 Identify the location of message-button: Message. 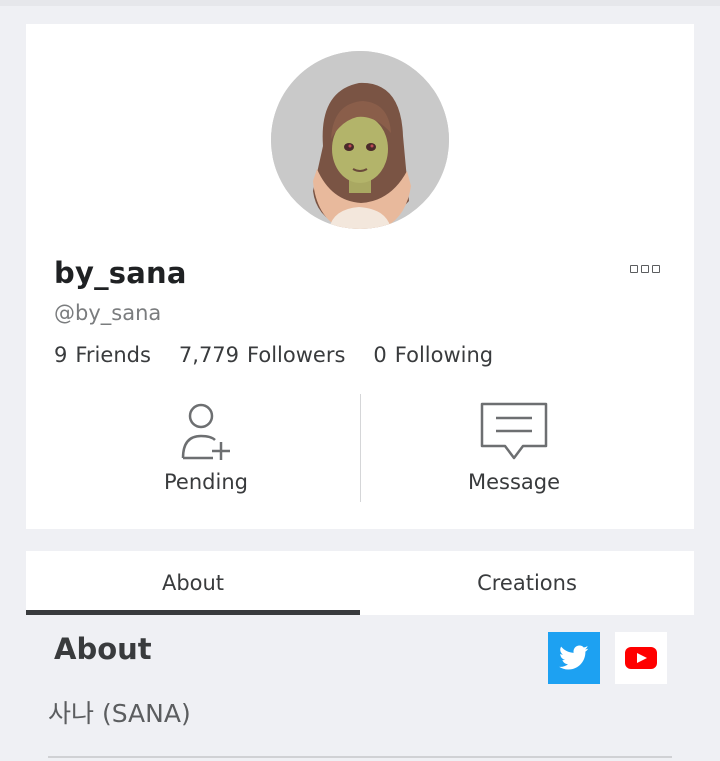
(514, 449).